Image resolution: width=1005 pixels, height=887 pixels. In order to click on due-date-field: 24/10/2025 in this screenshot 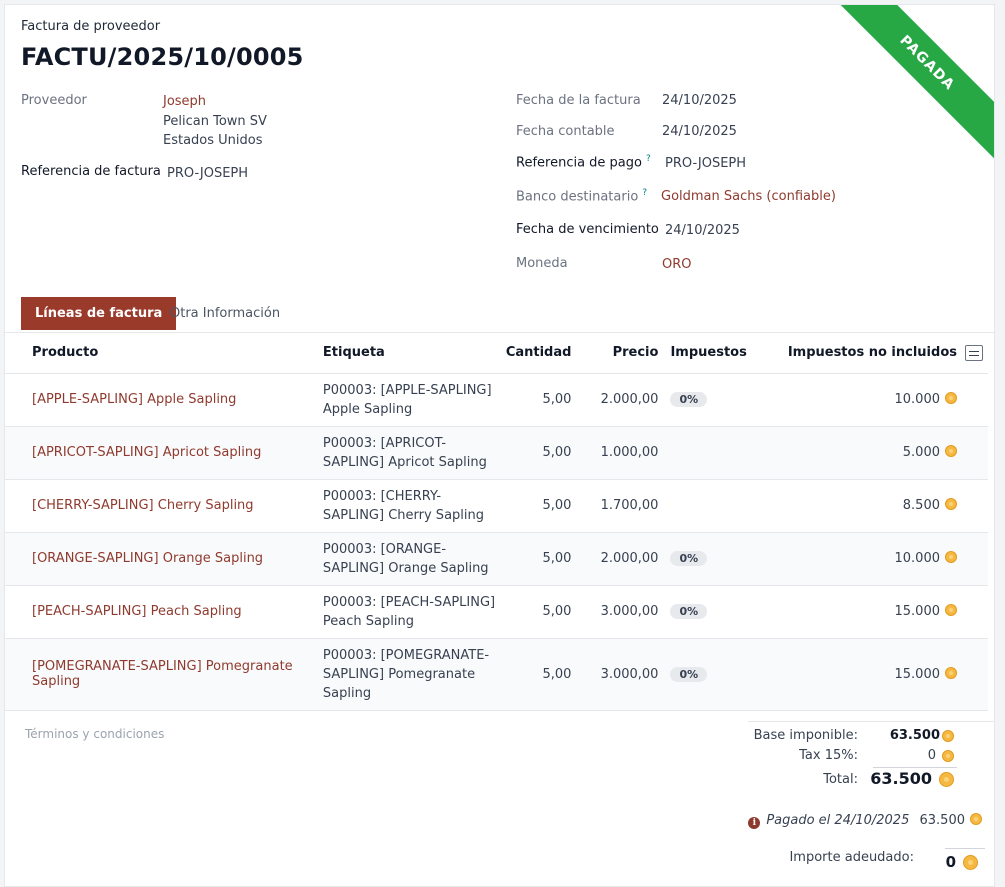, I will do `click(702, 230)`.